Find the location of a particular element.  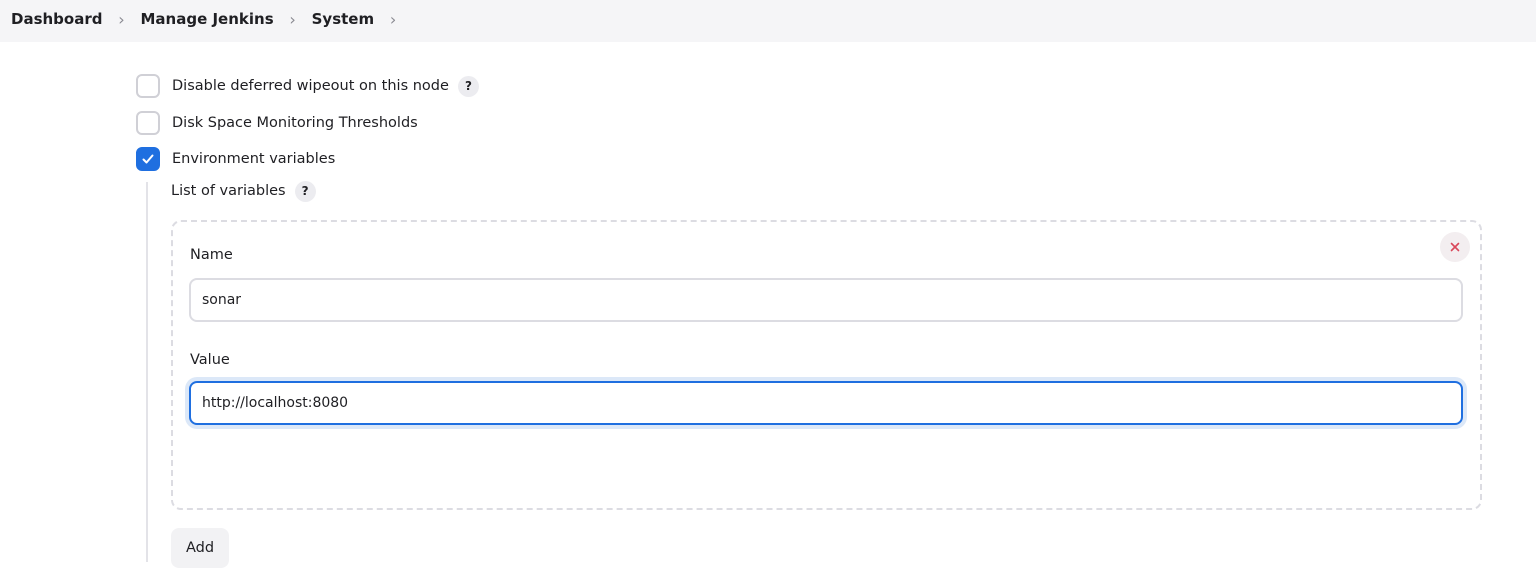

value-field-label: Value is located at coordinates (210, 360).